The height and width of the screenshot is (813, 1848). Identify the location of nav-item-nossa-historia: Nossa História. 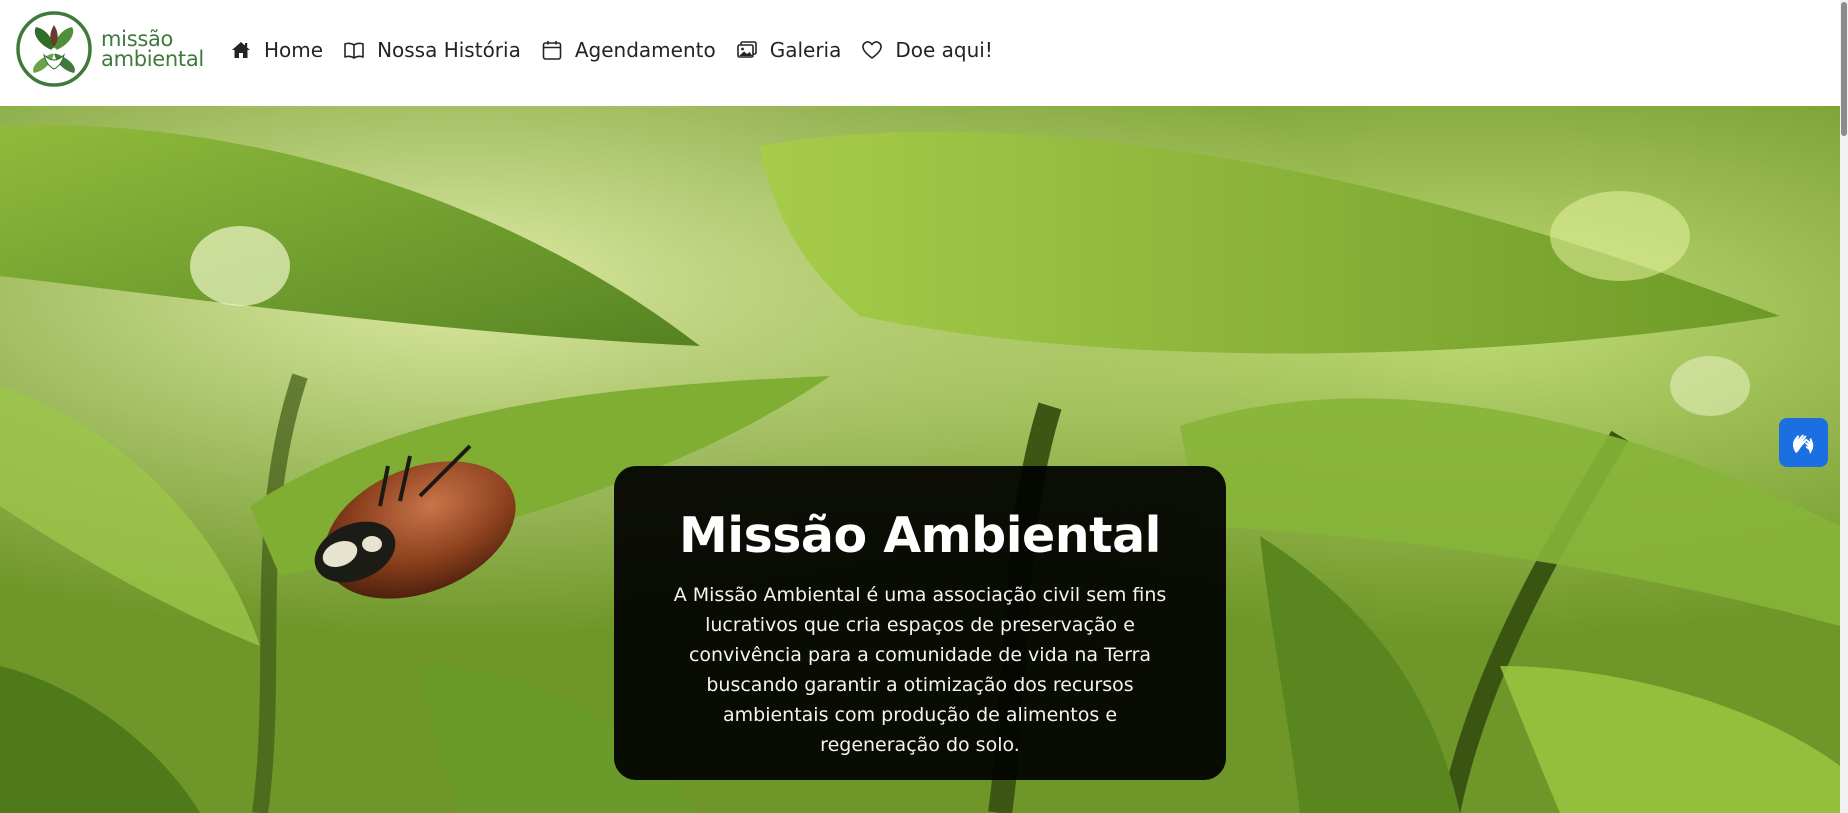
(432, 50).